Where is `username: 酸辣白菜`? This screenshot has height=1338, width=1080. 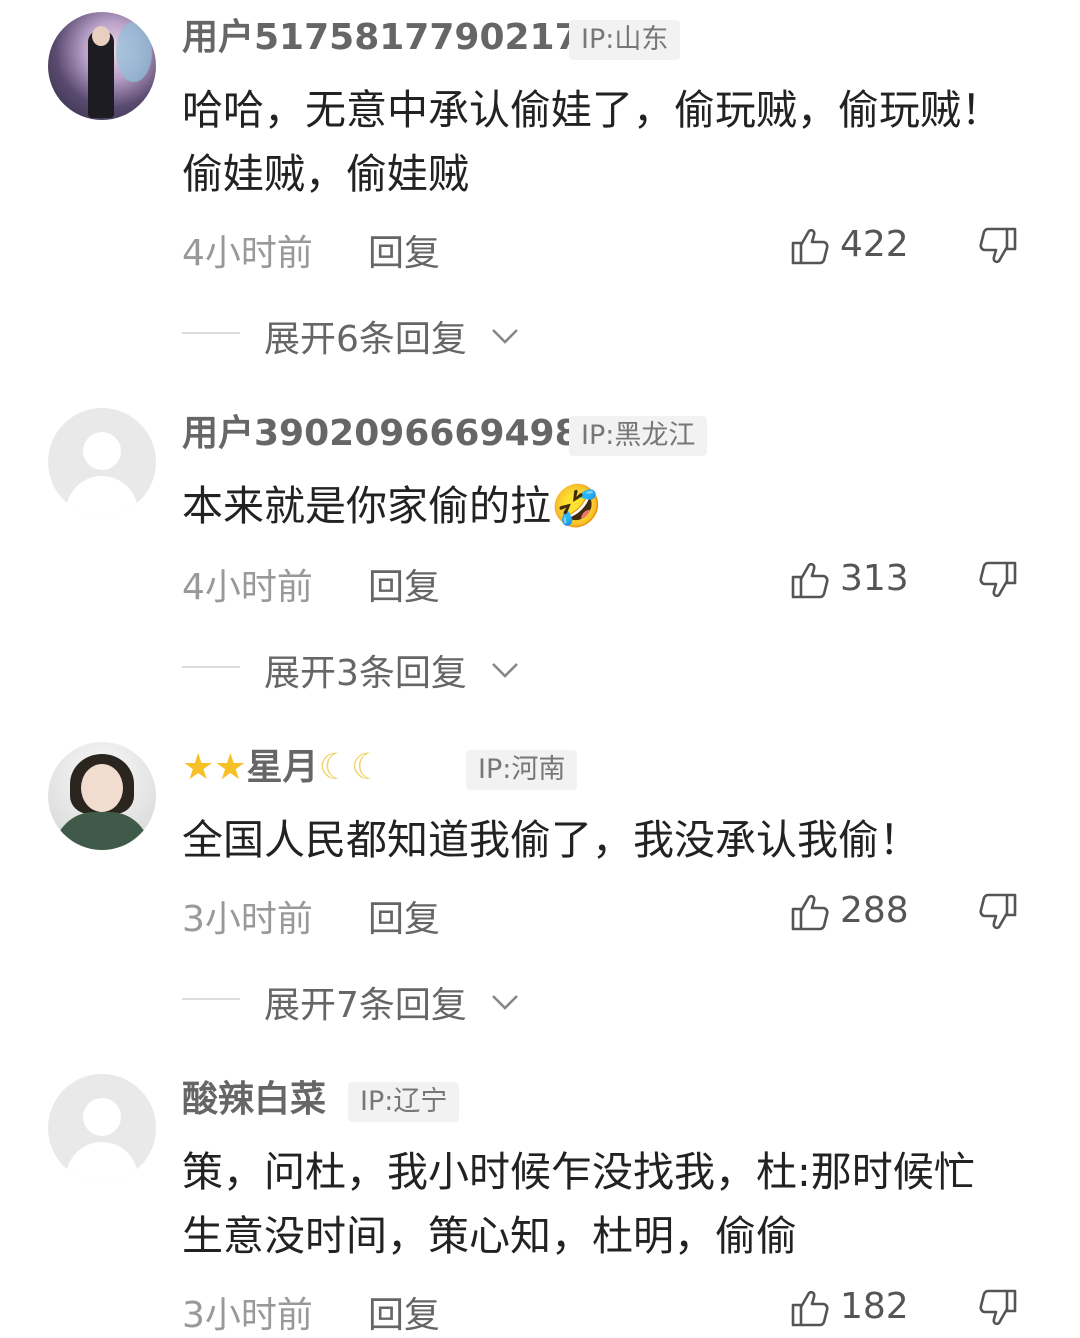
username: 酸辣白菜 is located at coordinates (254, 1100).